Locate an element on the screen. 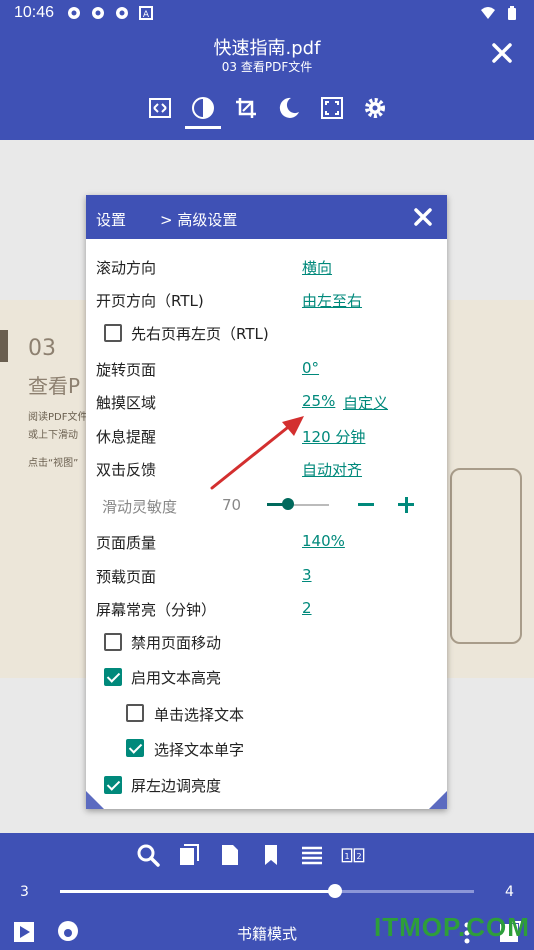 Image resolution: width=534 pixels, height=950 pixels. page-start-label: 3 is located at coordinates (24, 892).